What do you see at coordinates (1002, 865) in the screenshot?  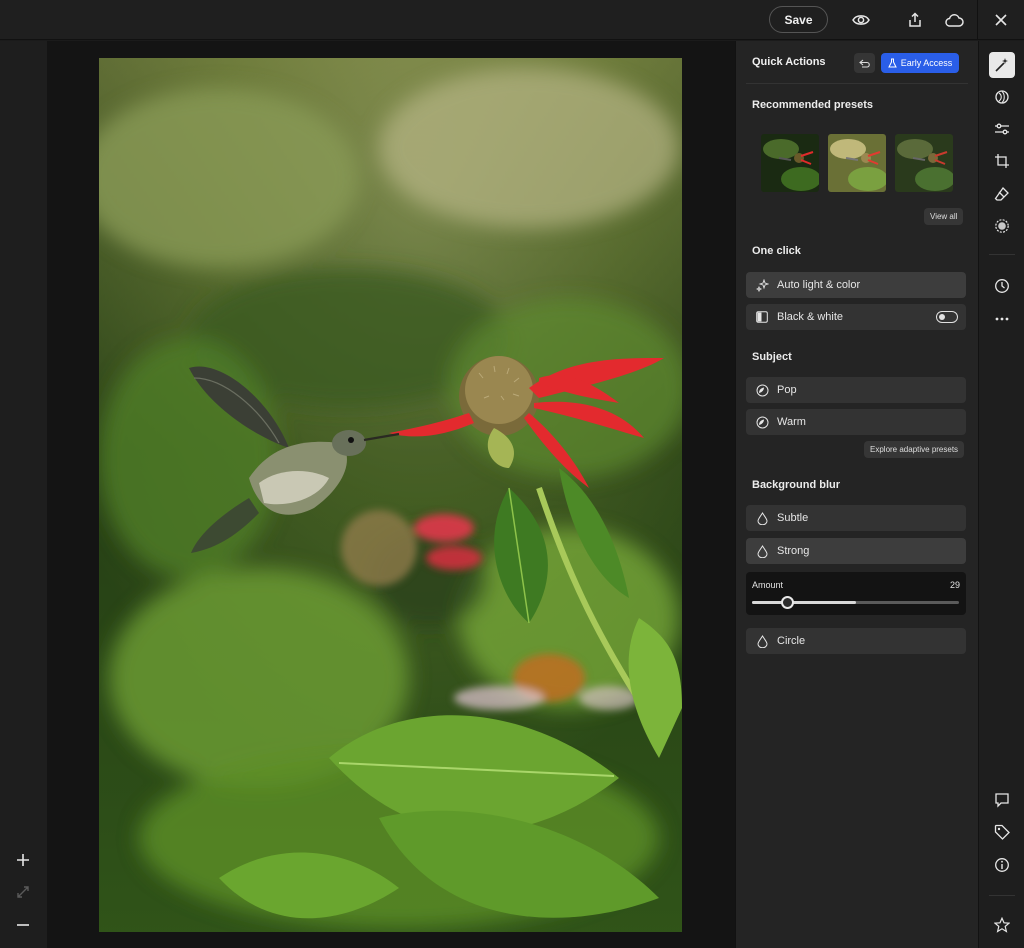 I see `info-icon` at bounding box center [1002, 865].